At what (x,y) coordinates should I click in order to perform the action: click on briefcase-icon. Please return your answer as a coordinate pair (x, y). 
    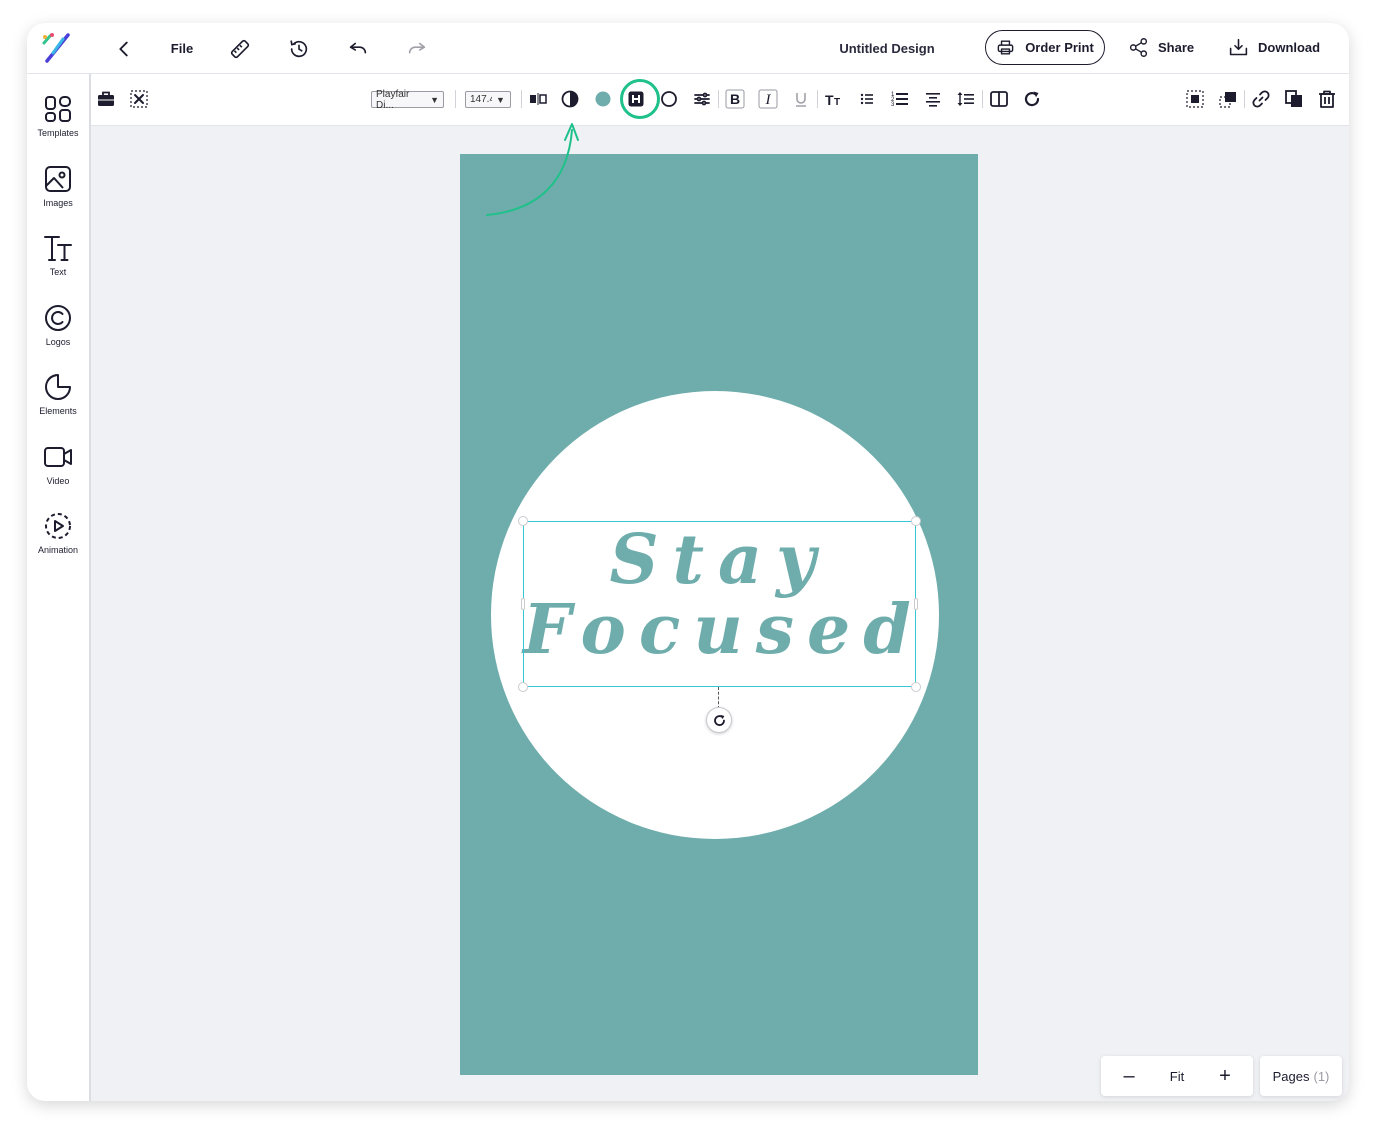
    Looking at the image, I should click on (106, 98).